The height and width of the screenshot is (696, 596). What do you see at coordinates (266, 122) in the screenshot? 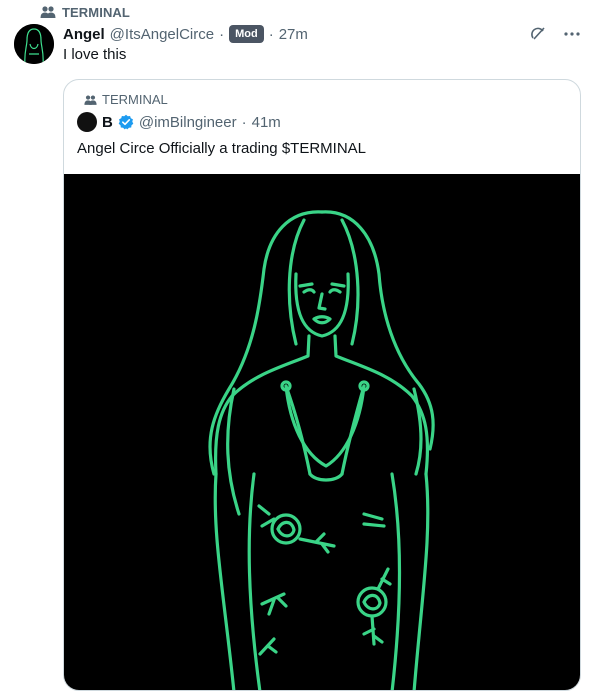
I see `quoted-post-time: 41m` at bounding box center [266, 122].